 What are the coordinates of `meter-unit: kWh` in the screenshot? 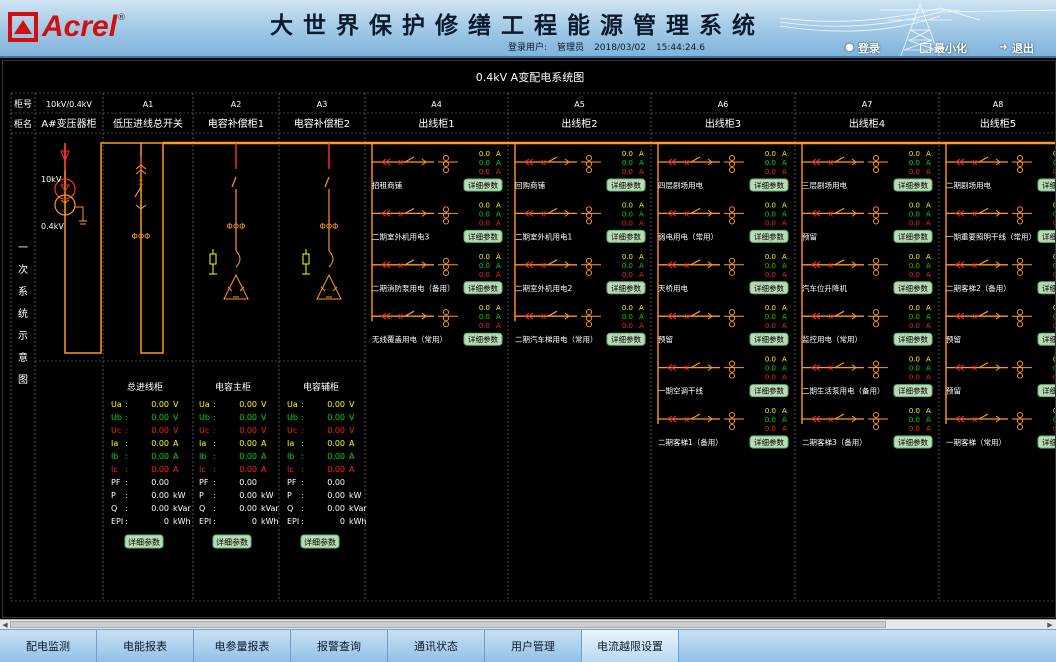 It's located at (358, 521).